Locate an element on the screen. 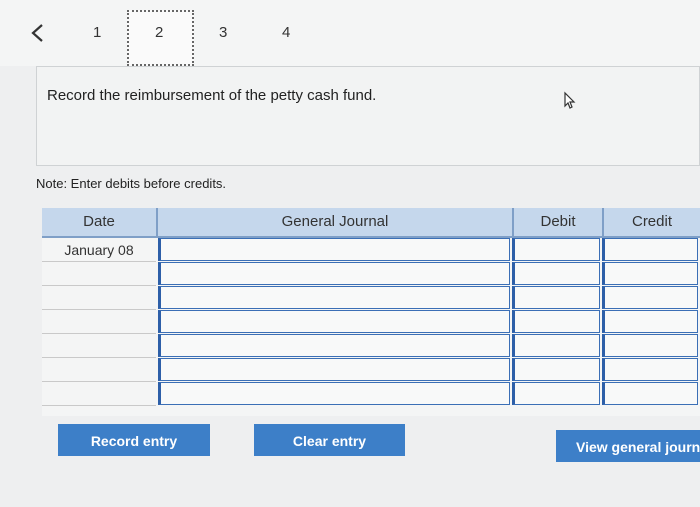 This screenshot has height=507, width=700. step-1-link: 1 is located at coordinates (97, 32).